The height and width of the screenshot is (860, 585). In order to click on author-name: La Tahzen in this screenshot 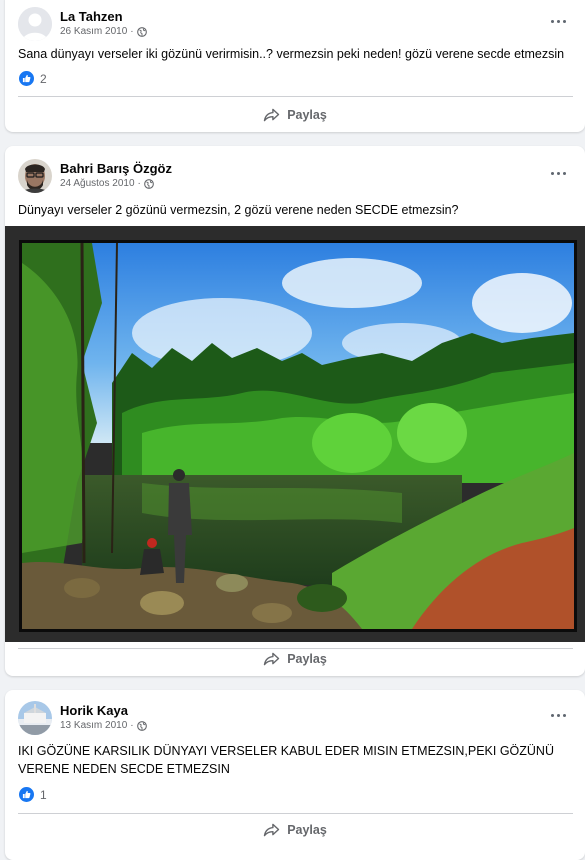, I will do `click(103, 17)`.